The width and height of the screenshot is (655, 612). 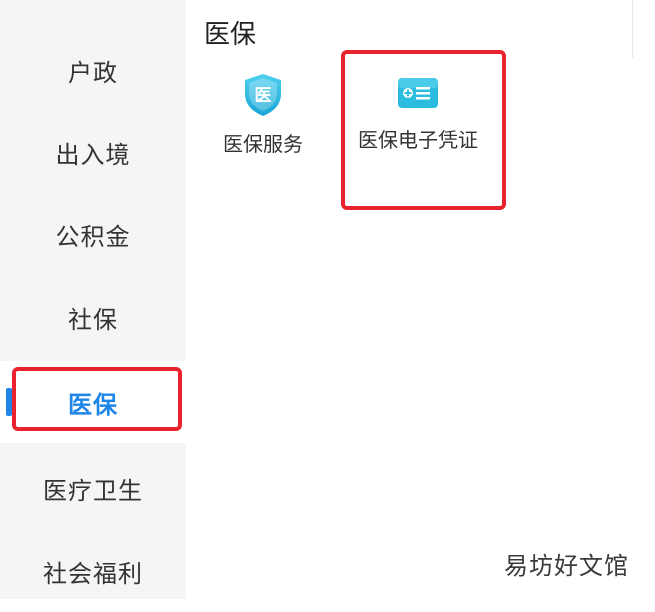 I want to click on sidebar-item-label: 社会福利, so click(x=93, y=573).